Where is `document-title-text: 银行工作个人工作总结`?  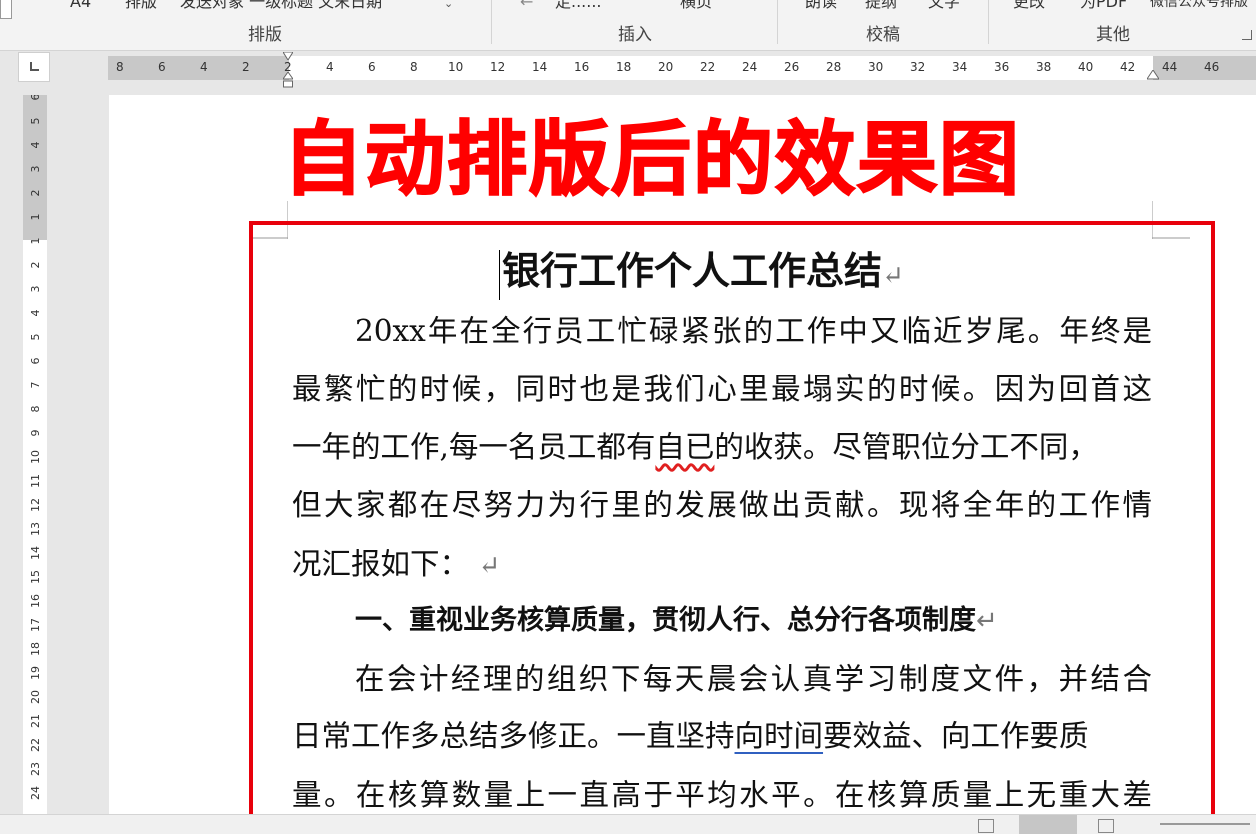
document-title-text: 银行工作个人工作总结 is located at coordinates (692, 270).